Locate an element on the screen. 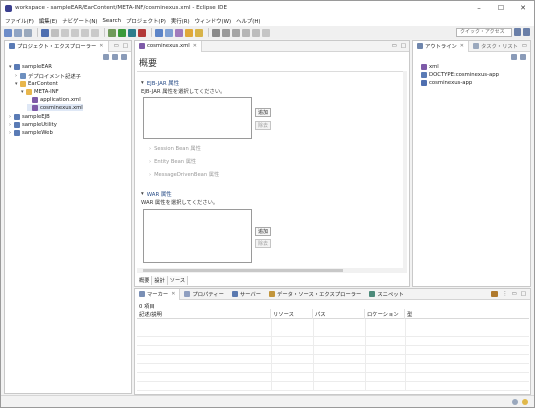 Image resolution: width=535 pixels, height=408 pixels. column-description: 記述/説明 is located at coordinates (204, 314).